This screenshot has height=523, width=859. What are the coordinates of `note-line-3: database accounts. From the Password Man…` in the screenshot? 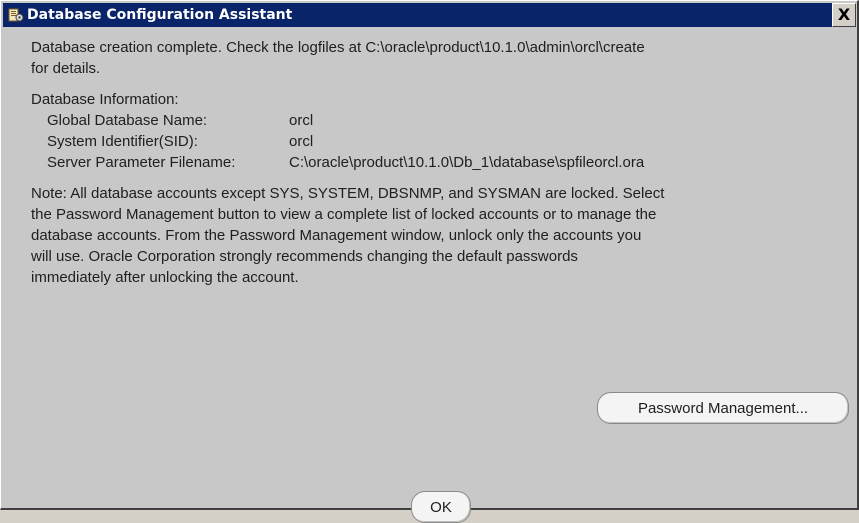 It's located at (336, 235).